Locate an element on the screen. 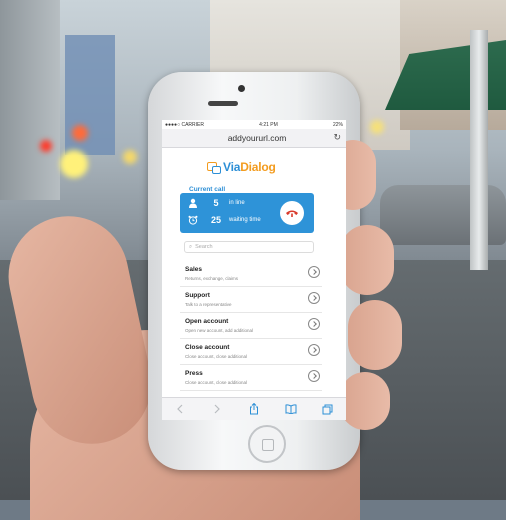  in-line-count: 5 is located at coordinates (216, 203).